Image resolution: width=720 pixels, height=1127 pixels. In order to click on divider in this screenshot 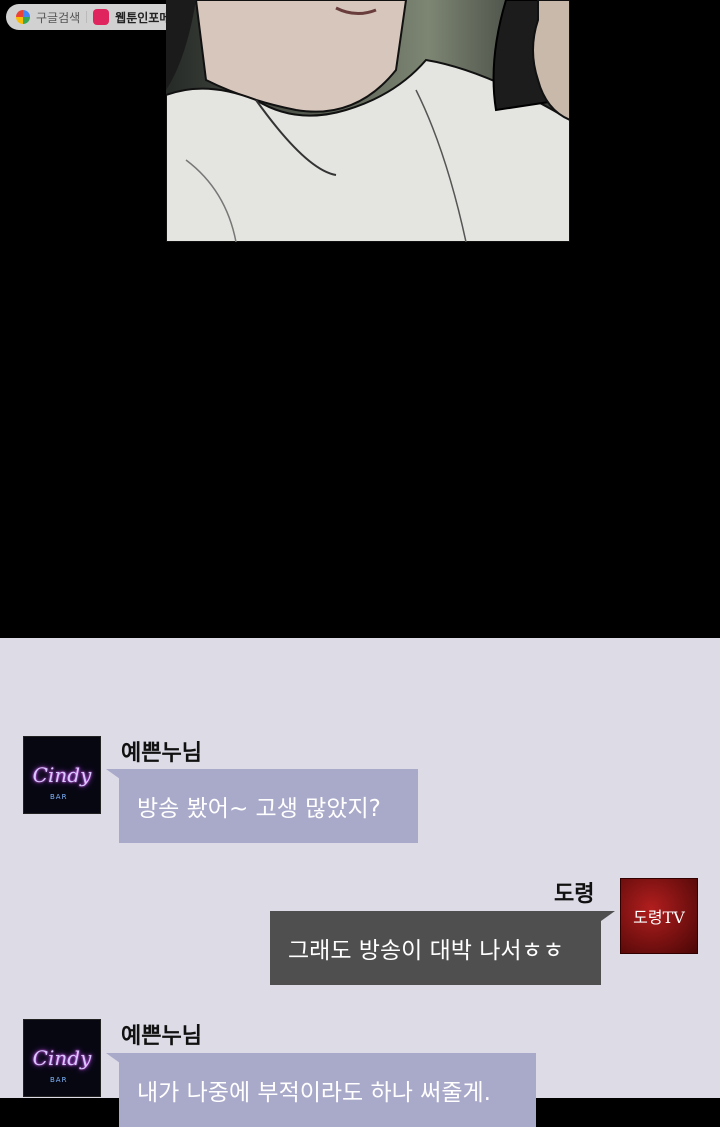, I will do `click(87, 17)`.